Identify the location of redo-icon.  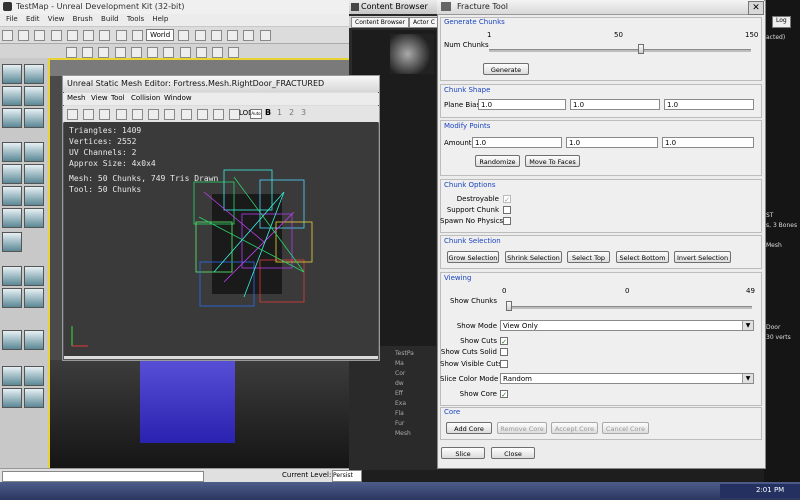
(89, 35).